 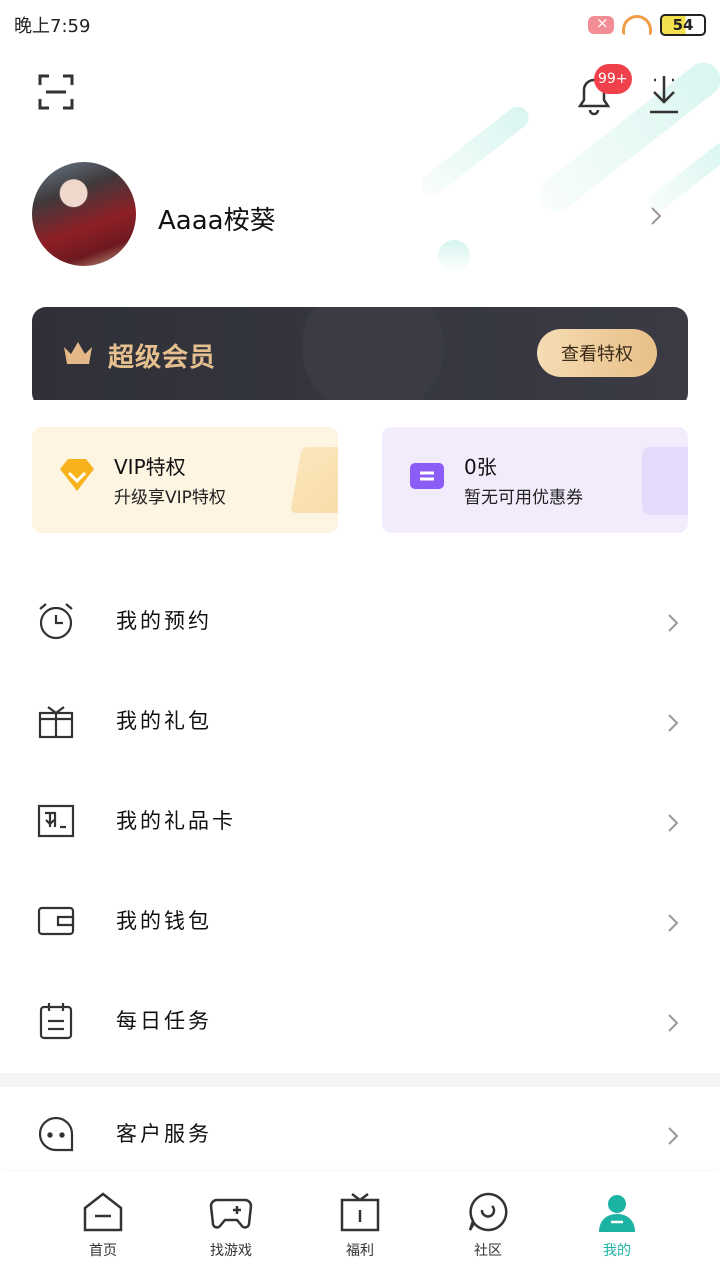 I want to click on vip-privilege-card: VIP特权 升级享VIP特权, so click(x=185, y=480).